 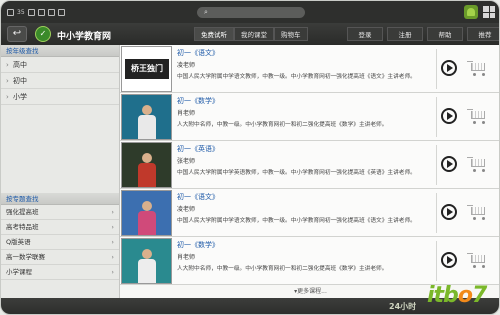 I want to click on app-grid-icon, so click(x=489, y=12).